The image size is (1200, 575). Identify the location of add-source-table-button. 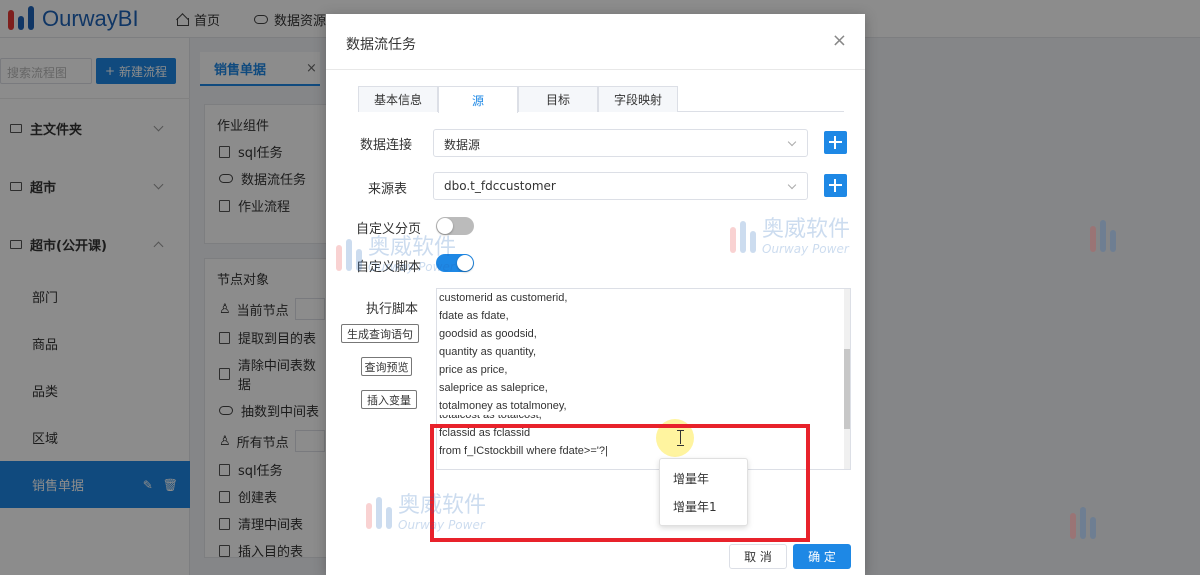
(835, 185).